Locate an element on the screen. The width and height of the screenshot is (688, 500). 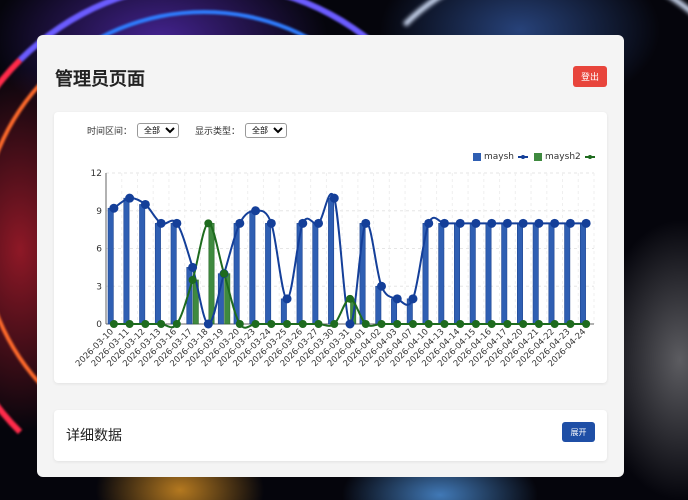
detail-card: 详细数据 展开 is located at coordinates (330, 435).